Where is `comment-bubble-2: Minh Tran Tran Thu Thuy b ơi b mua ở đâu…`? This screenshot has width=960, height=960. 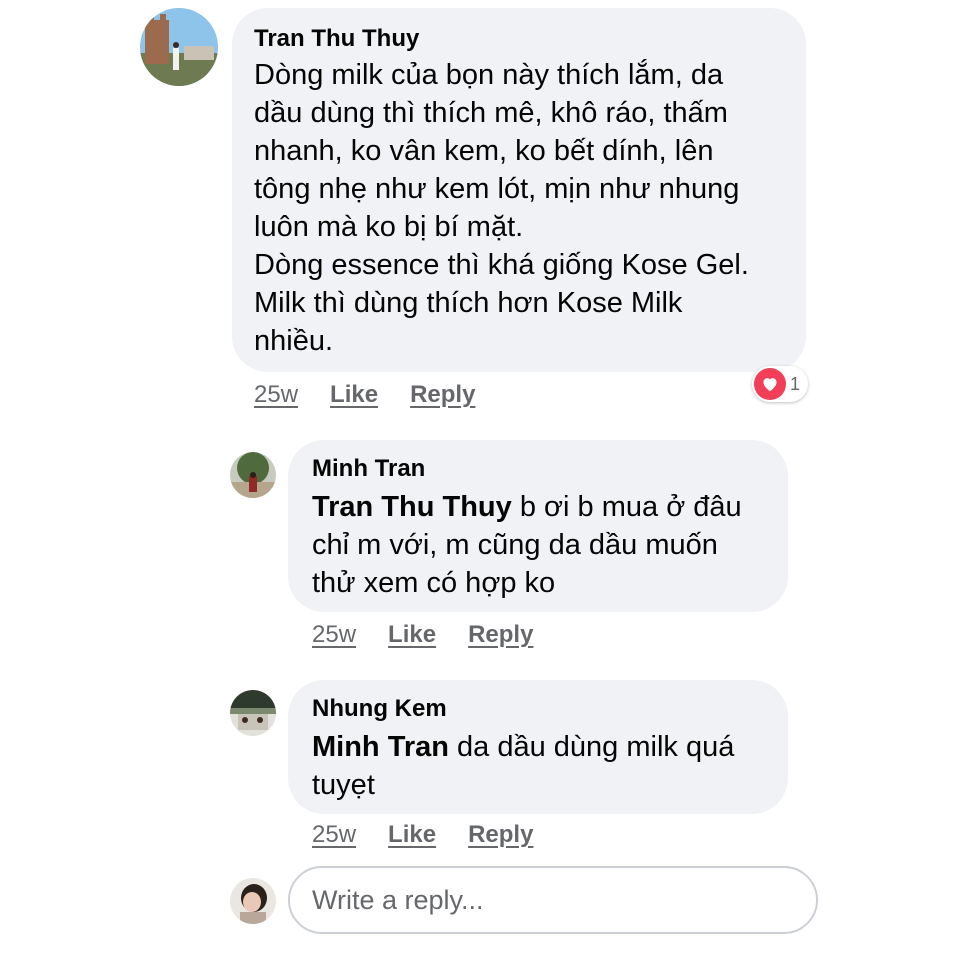
comment-bubble-2: Minh Tran Tran Thu Thuy b ơi b mua ở đâu… is located at coordinates (538, 526).